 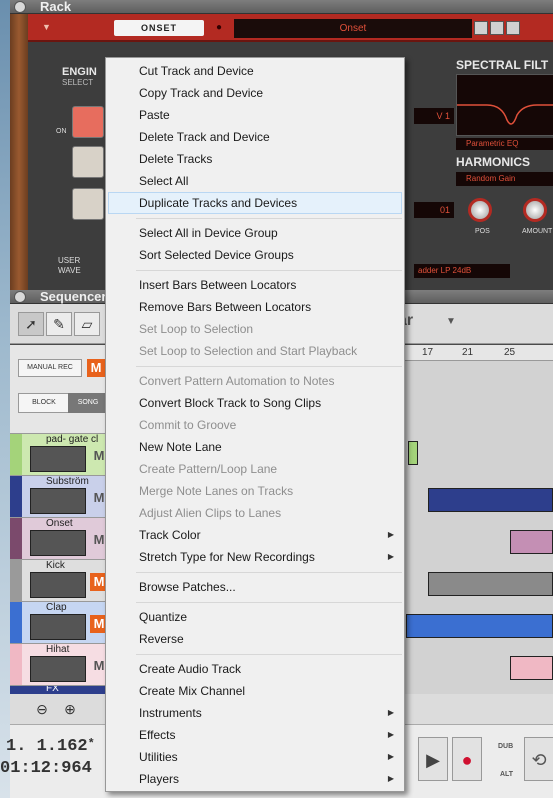 What do you see at coordinates (88, 162) in the screenshot?
I see `engine-2-button` at bounding box center [88, 162].